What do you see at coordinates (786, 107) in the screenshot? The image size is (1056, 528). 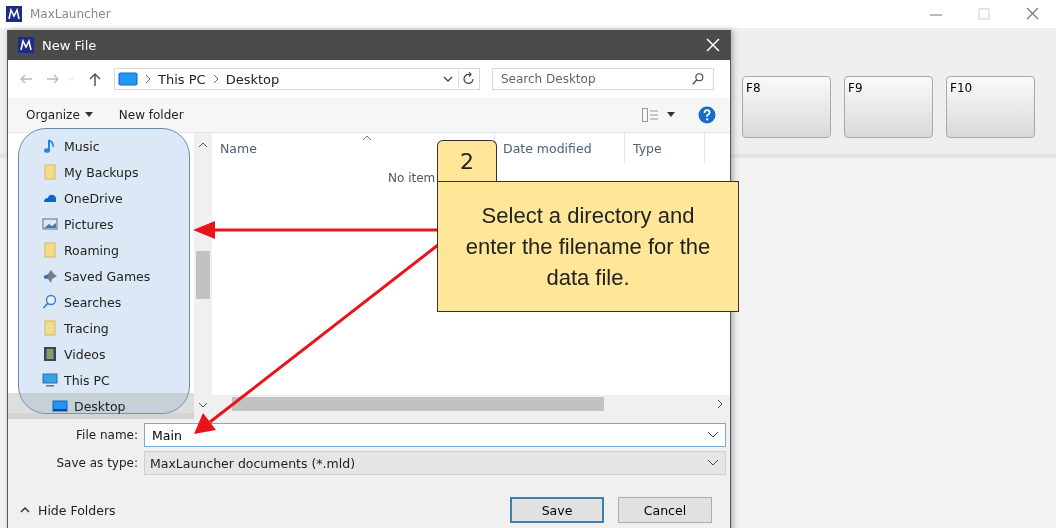 I see `function-key-button: F8` at bounding box center [786, 107].